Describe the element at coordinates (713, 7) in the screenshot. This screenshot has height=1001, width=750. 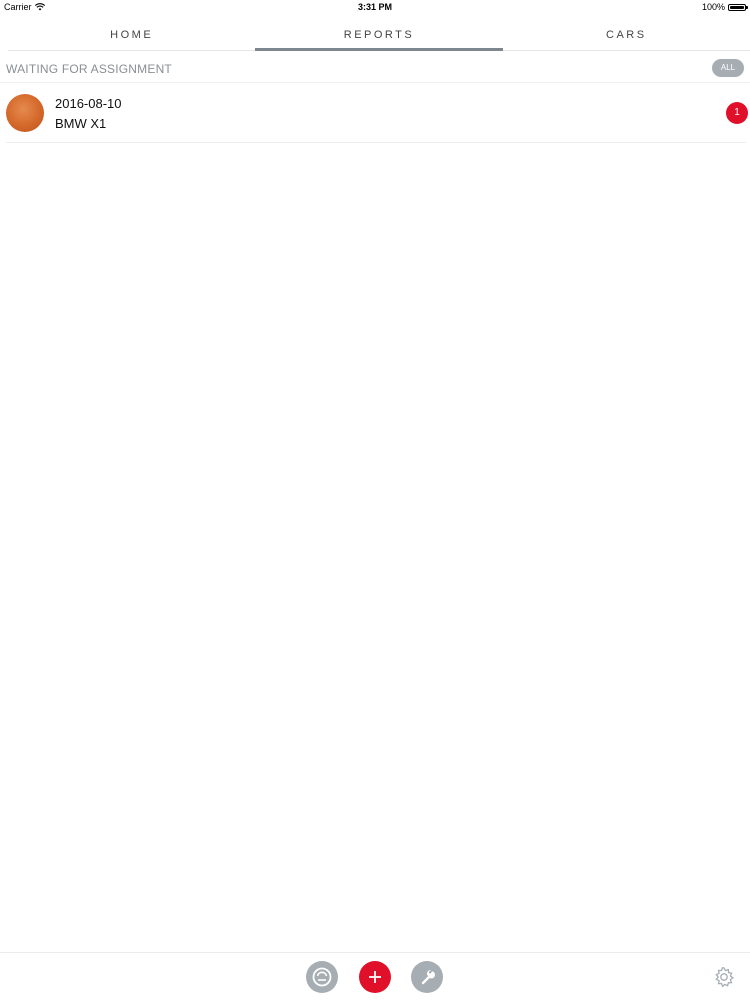
I see `battery-label: 100%` at that location.